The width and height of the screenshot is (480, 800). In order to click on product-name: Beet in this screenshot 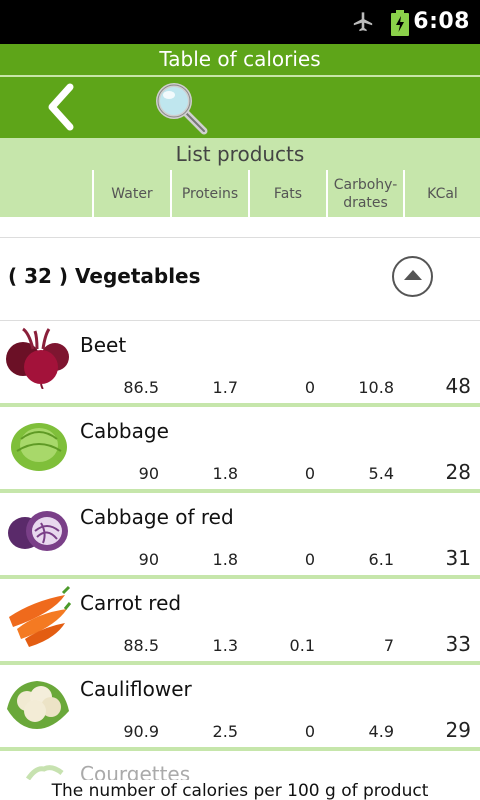, I will do `click(103, 345)`.